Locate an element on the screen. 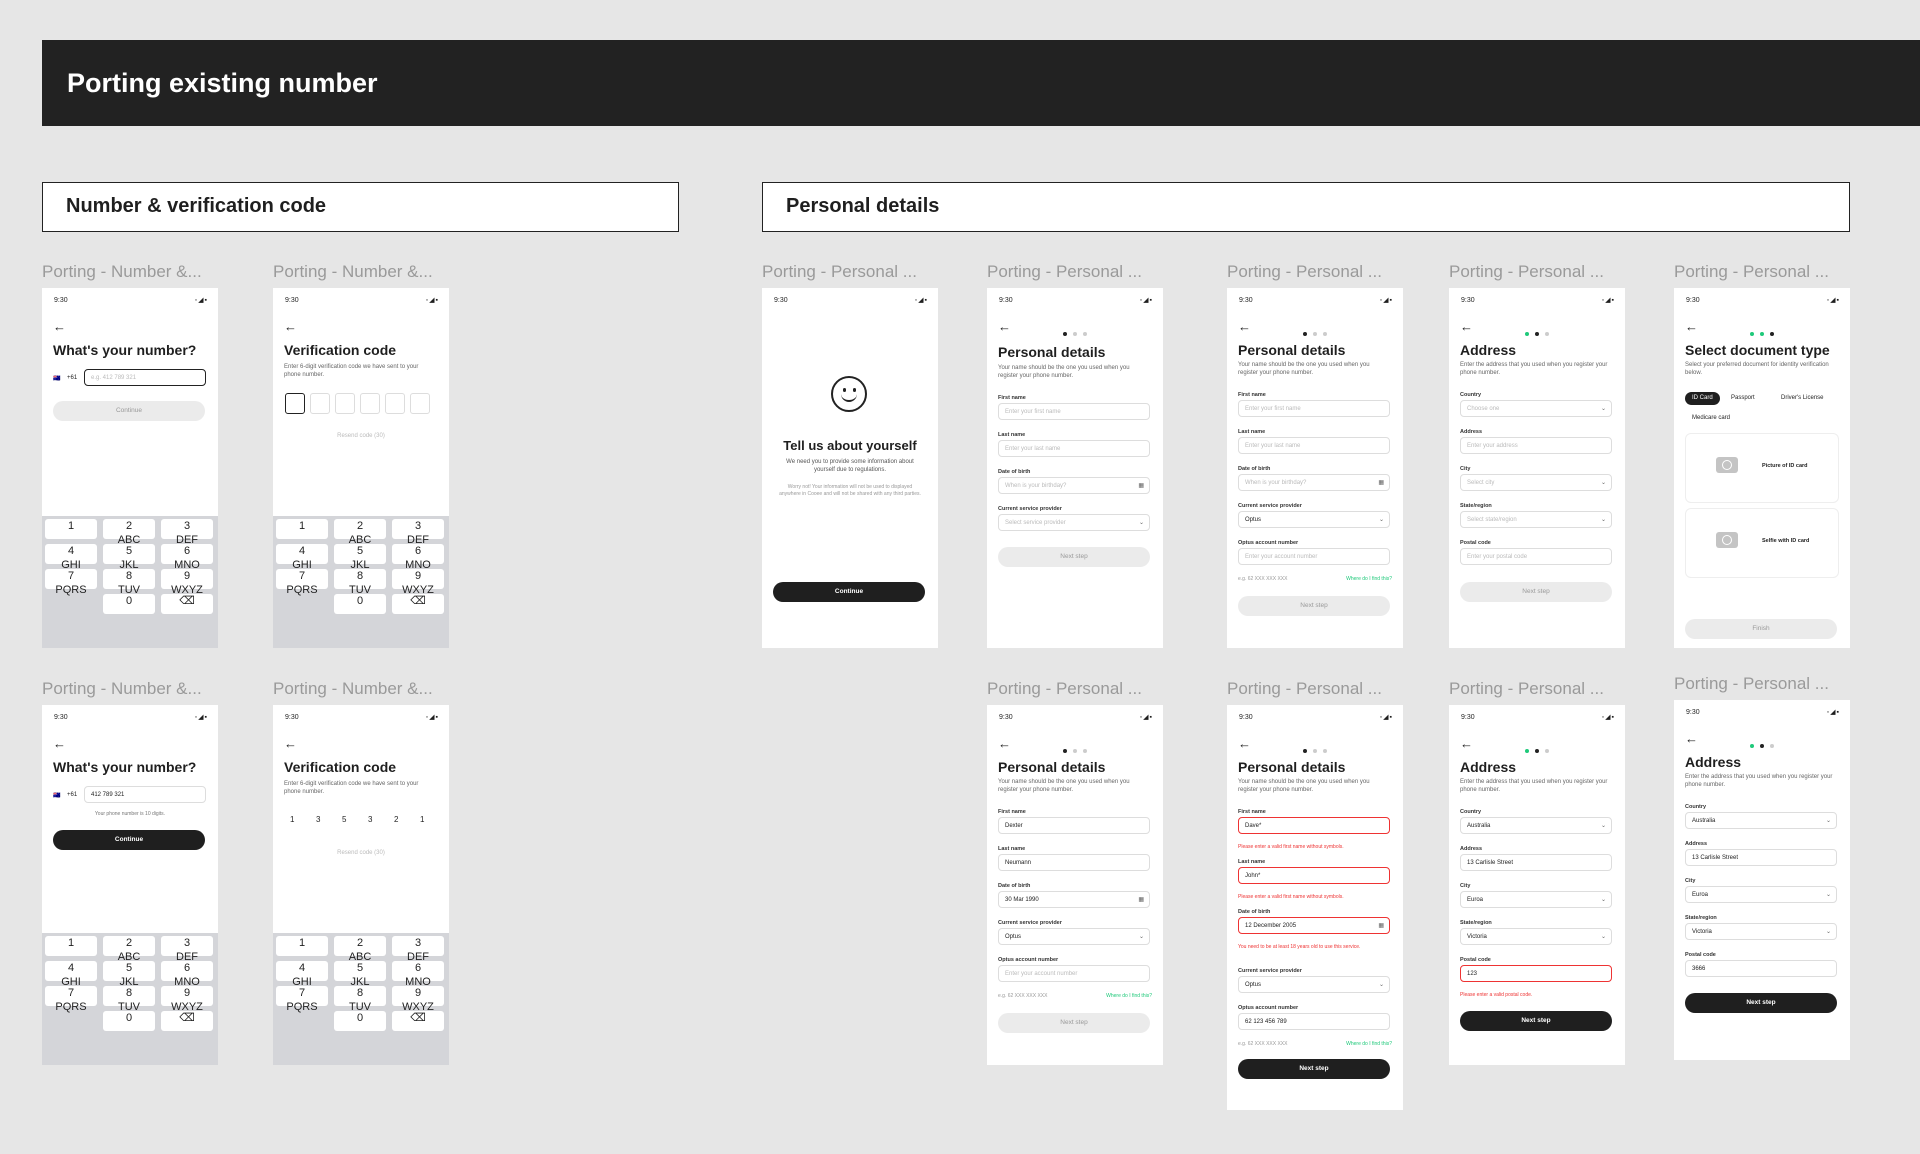  doc-type-chip: Driver's License is located at coordinates (1802, 398).